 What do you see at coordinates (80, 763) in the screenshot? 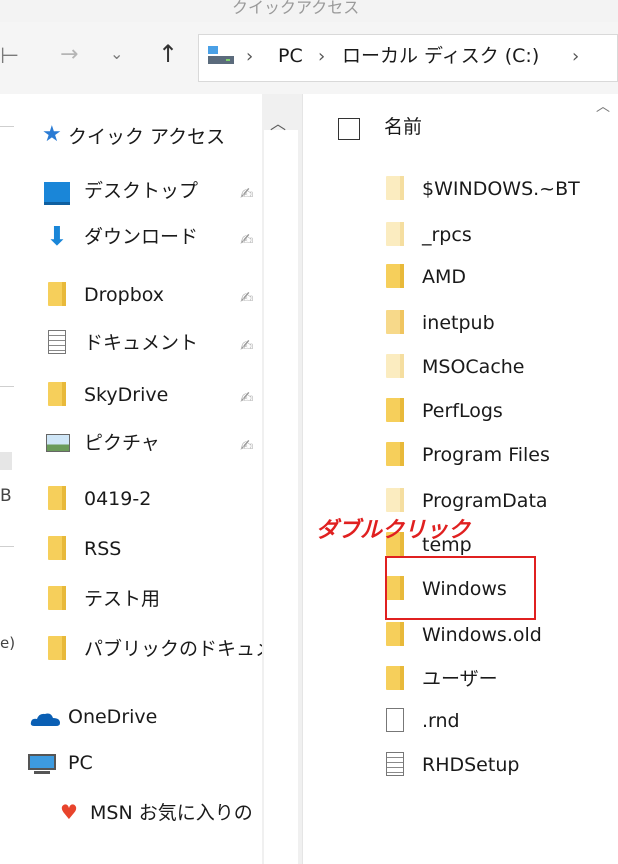
I see `pc-label: PC` at bounding box center [80, 763].